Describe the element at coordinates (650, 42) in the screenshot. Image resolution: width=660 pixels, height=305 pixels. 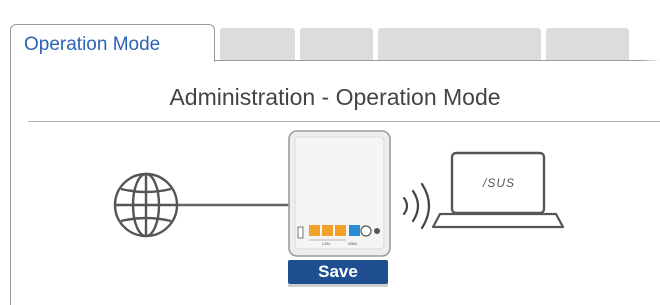
I see `tab-strip-fade` at that location.